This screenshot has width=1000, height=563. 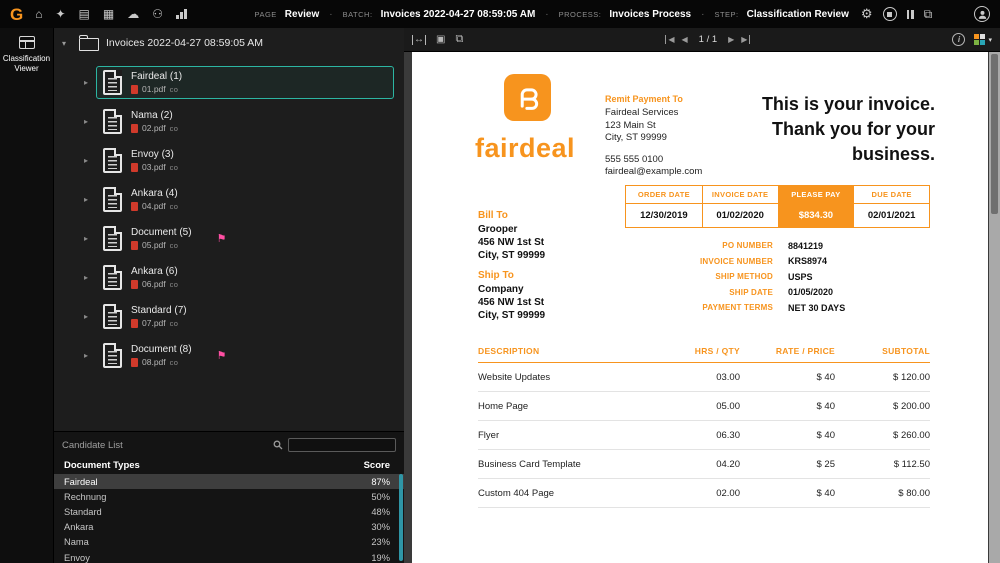 What do you see at coordinates (38, 14) in the screenshot?
I see `home-icon: ⌂` at bounding box center [38, 14].